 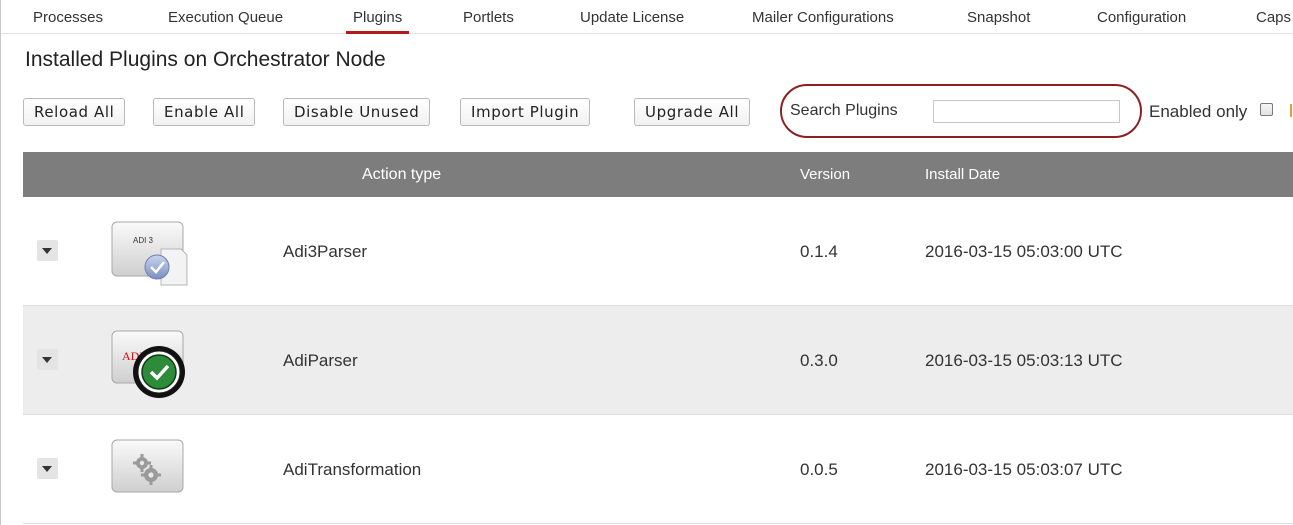 What do you see at coordinates (205, 59) in the screenshot?
I see `page-title: Installed Plugins on Orchestrator Node` at bounding box center [205, 59].